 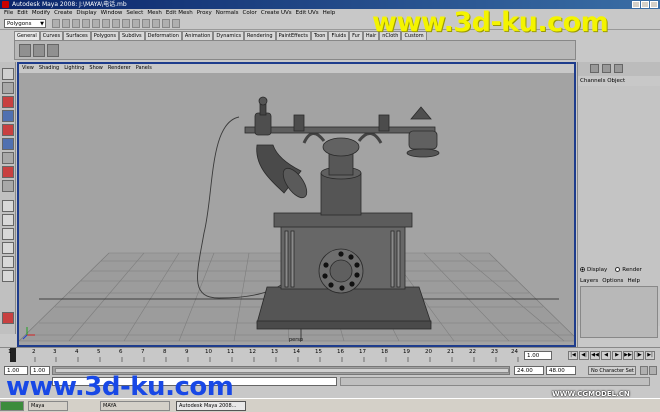 What do you see at coordinates (633, 281) in the screenshot?
I see `layer-menu-help: Help` at bounding box center [633, 281].